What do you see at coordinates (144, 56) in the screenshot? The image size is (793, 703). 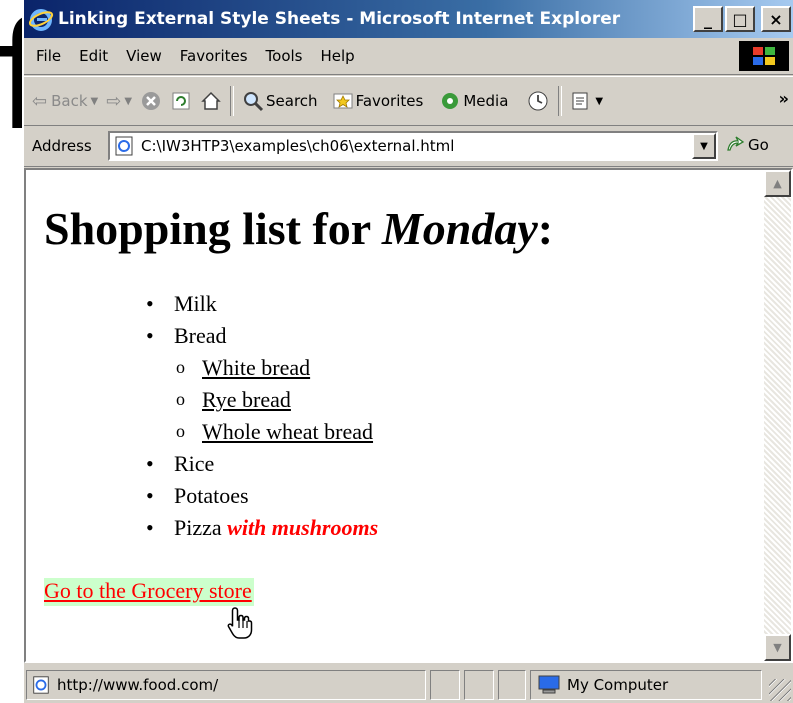 I see `menu-view: View` at bounding box center [144, 56].